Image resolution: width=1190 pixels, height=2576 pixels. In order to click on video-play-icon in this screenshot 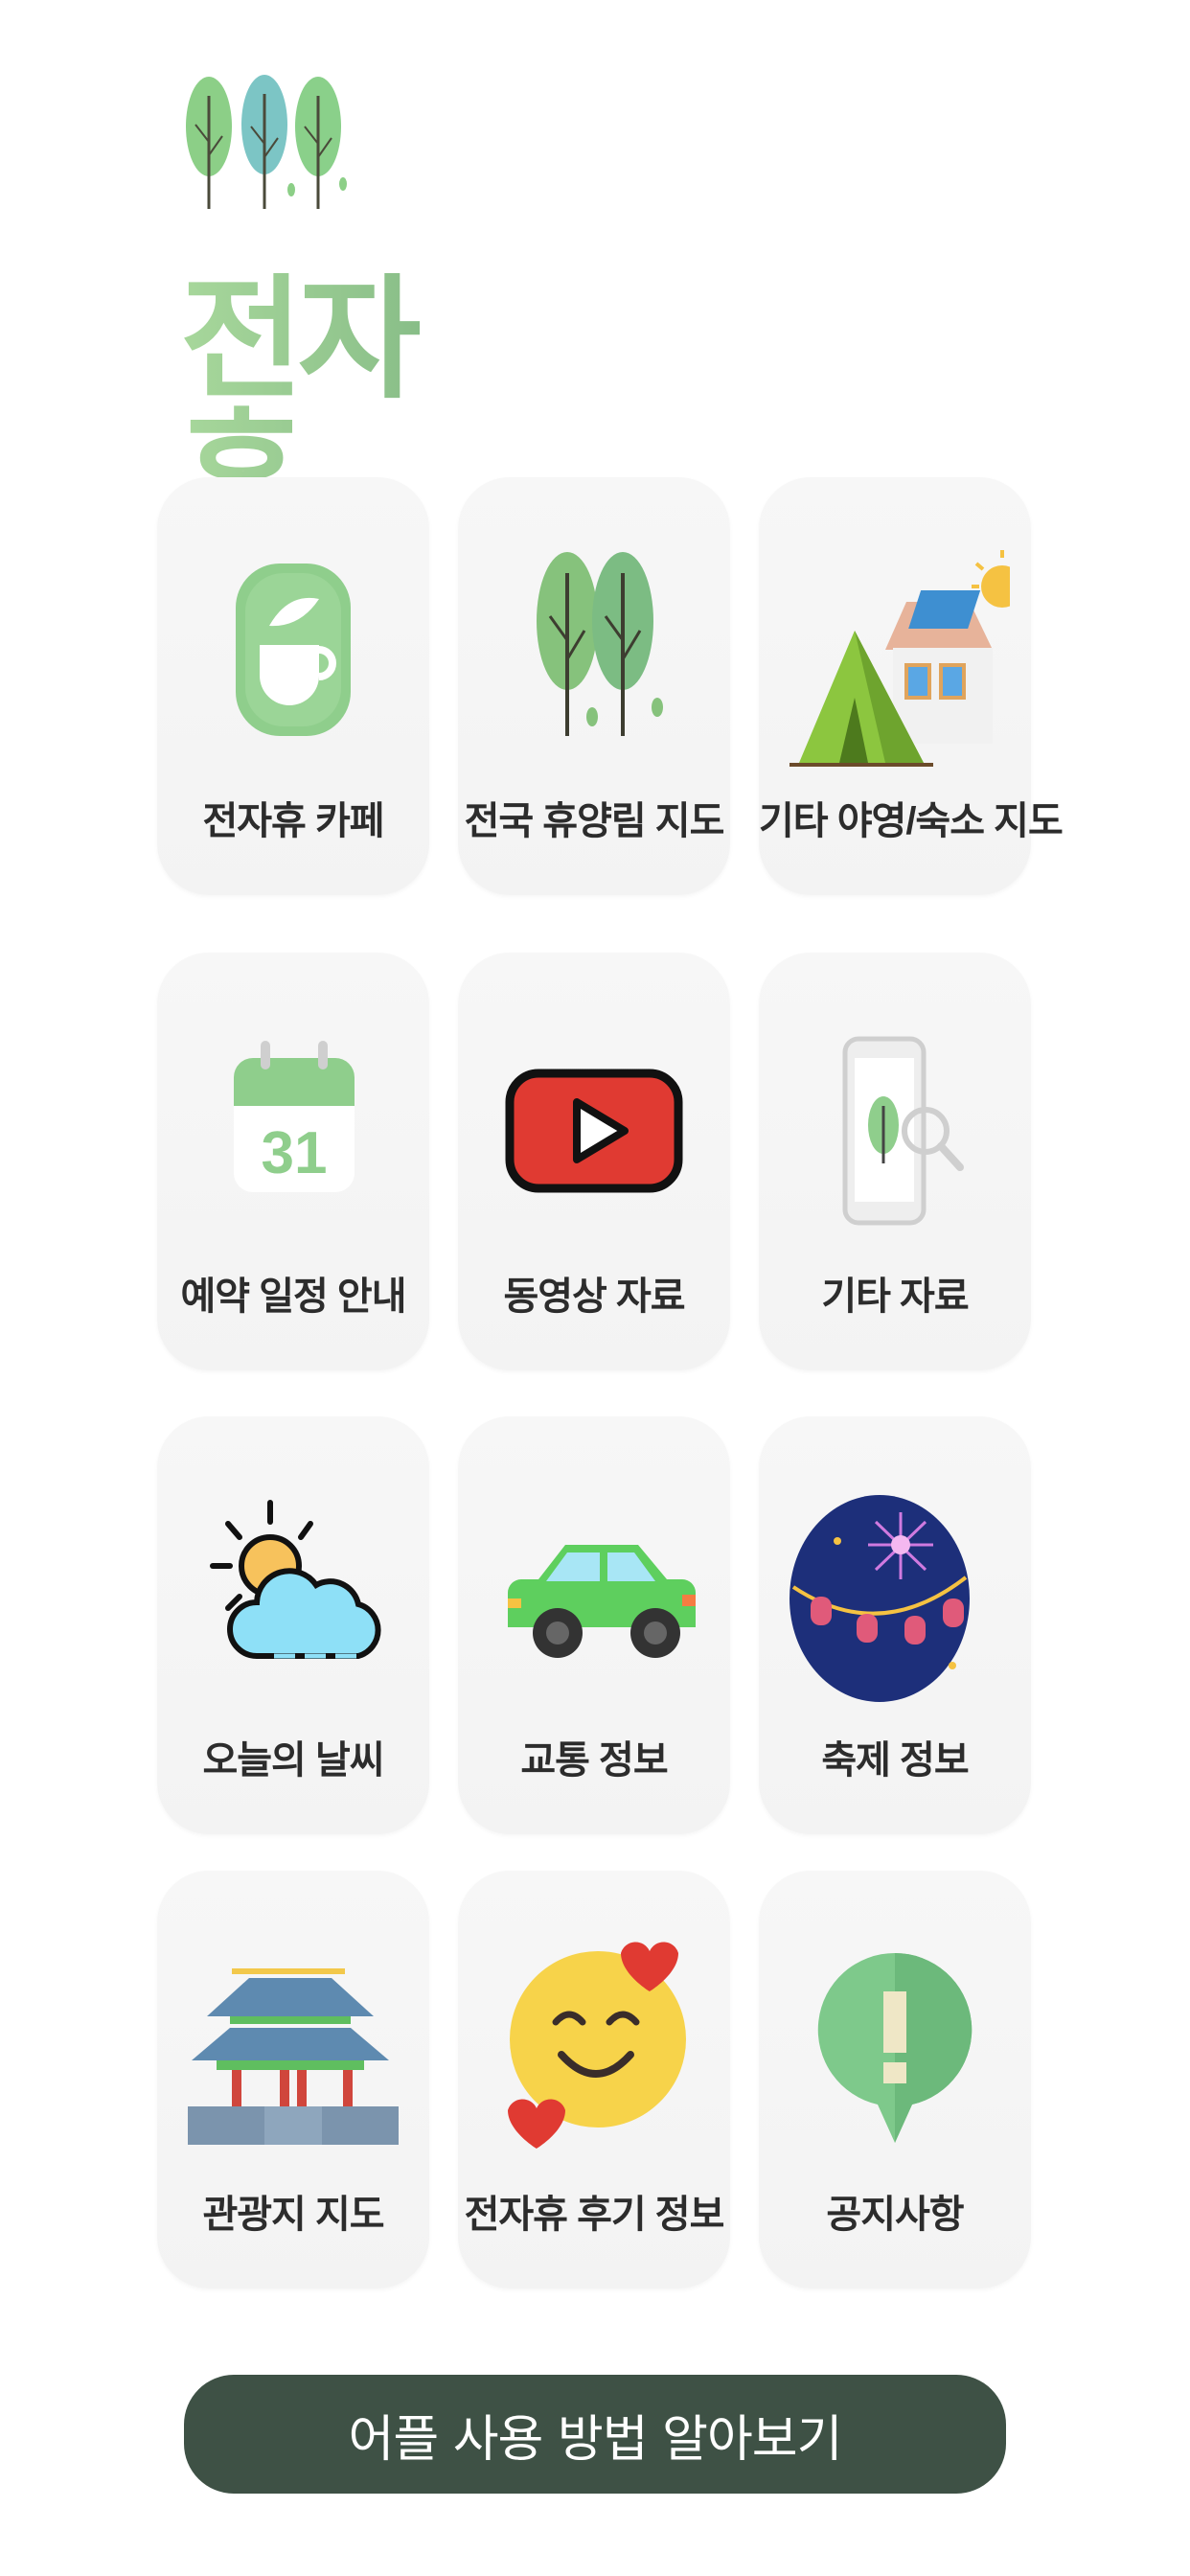, I will do `click(594, 1131)`.